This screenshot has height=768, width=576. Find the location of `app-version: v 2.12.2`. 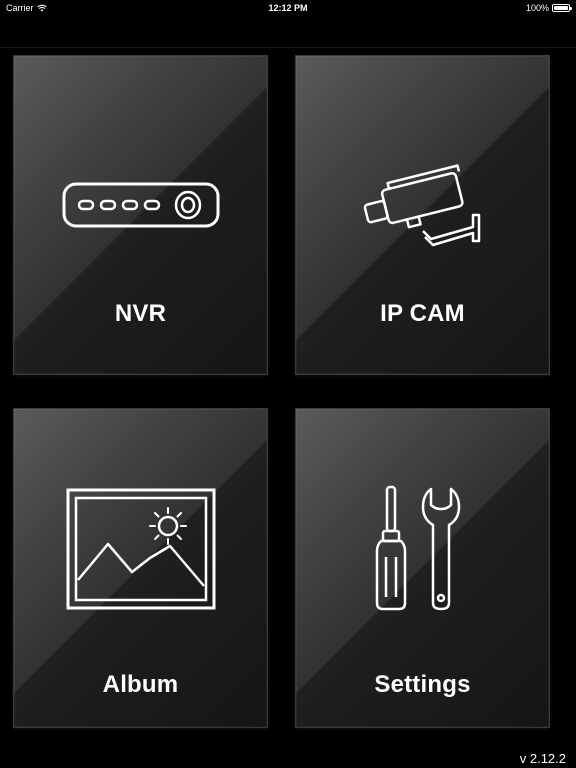

app-version: v 2.12.2 is located at coordinates (542, 758).